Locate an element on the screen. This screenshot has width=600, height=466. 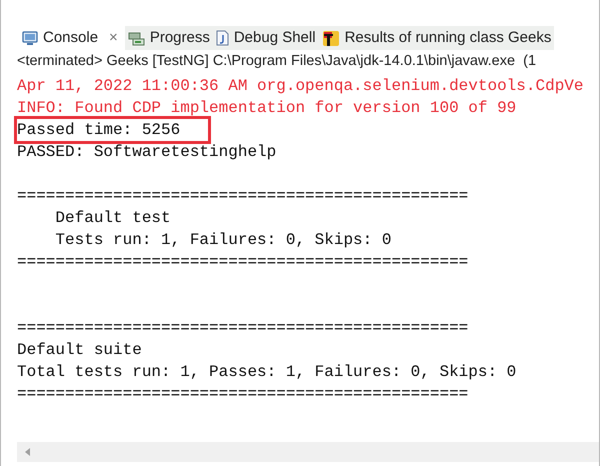
console-line: PASSED: Softwaretestinghelp is located at coordinates (146, 152).